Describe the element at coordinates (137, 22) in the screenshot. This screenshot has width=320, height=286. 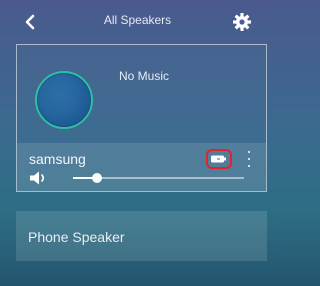
I see `top-bar: All Speakers` at that location.